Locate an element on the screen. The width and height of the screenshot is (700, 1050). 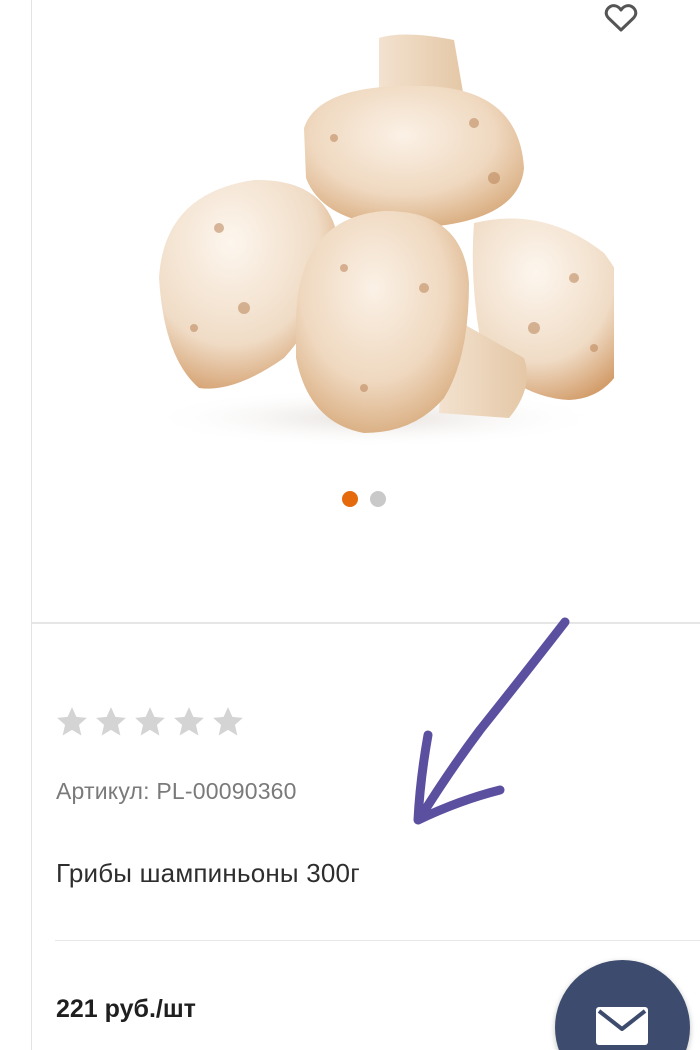
sku-value: PL-00090360 is located at coordinates (226, 791).